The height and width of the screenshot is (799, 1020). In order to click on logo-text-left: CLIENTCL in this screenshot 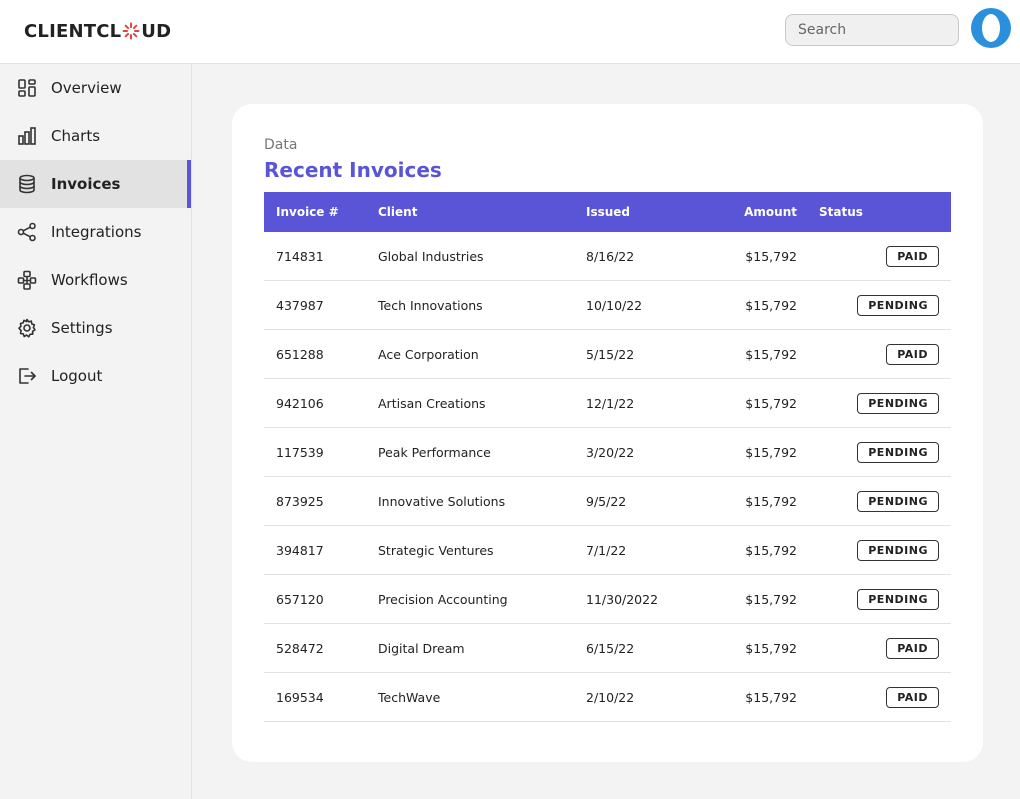, I will do `click(73, 31)`.